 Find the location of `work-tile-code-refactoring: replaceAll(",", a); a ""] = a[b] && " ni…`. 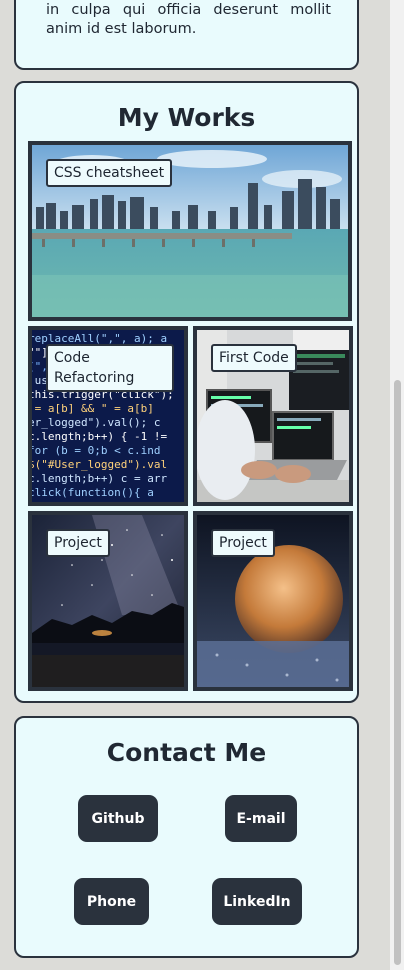

work-tile-code-refactoring: replaceAll(",", a); a ""] = a[b] && " ni… is located at coordinates (108, 416).